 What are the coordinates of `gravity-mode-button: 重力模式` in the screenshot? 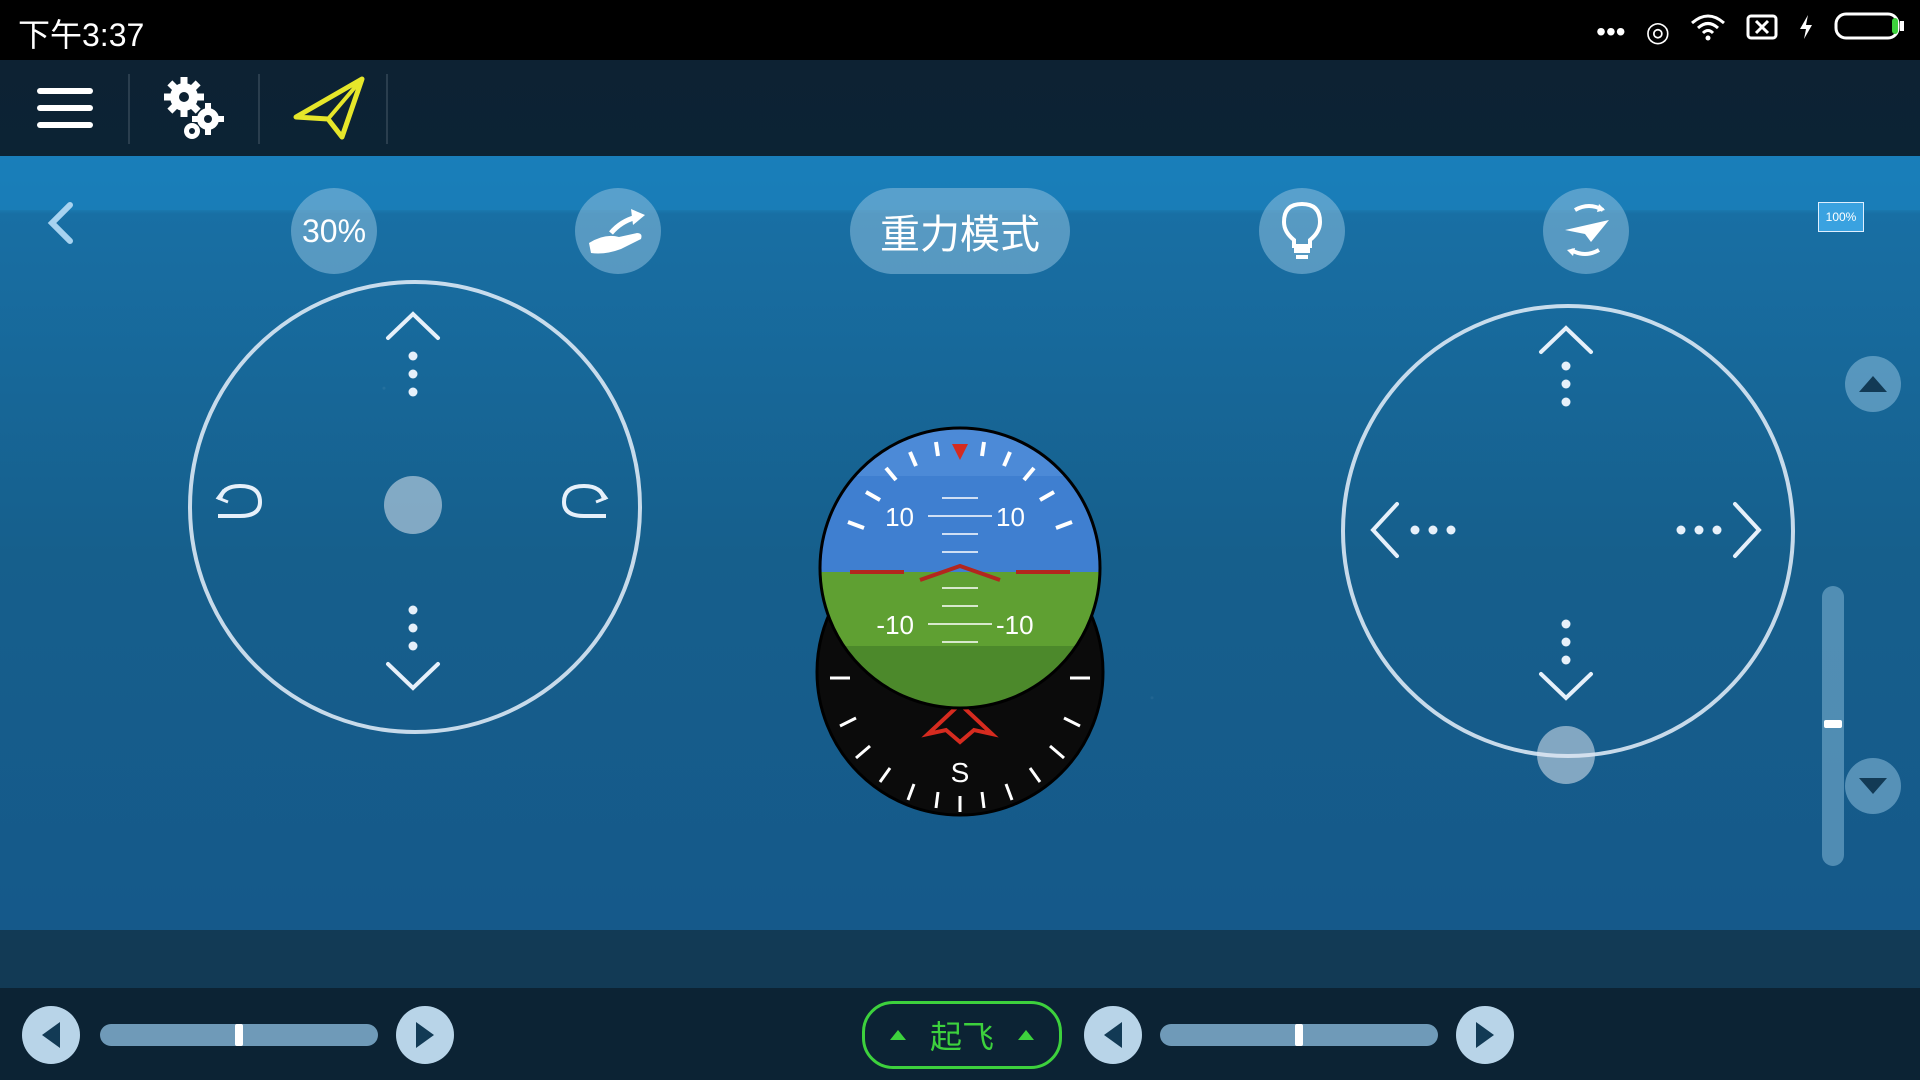 It's located at (960, 231).